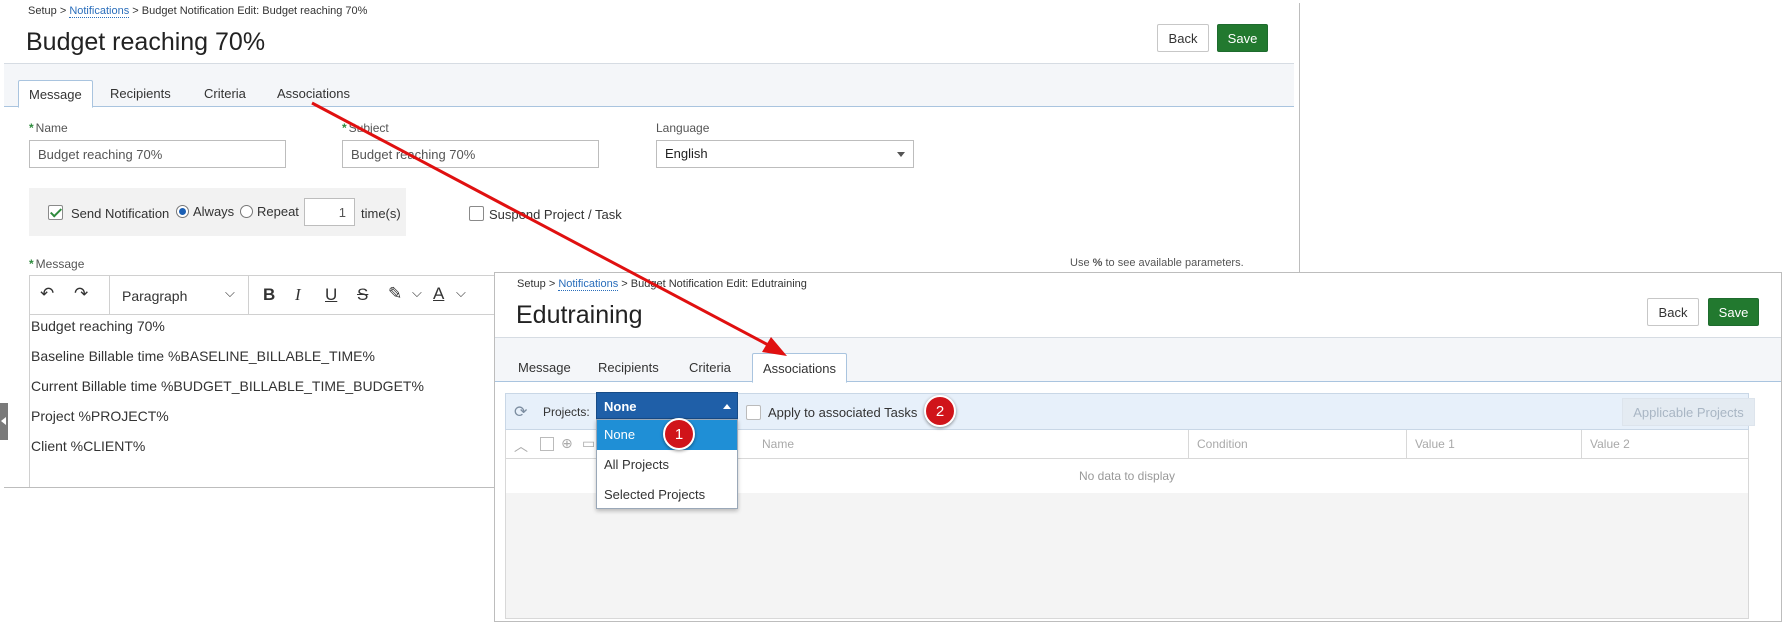 This screenshot has width=1788, height=627. Describe the element at coordinates (81, 294) in the screenshot. I see `redo-icon: ↷` at that location.